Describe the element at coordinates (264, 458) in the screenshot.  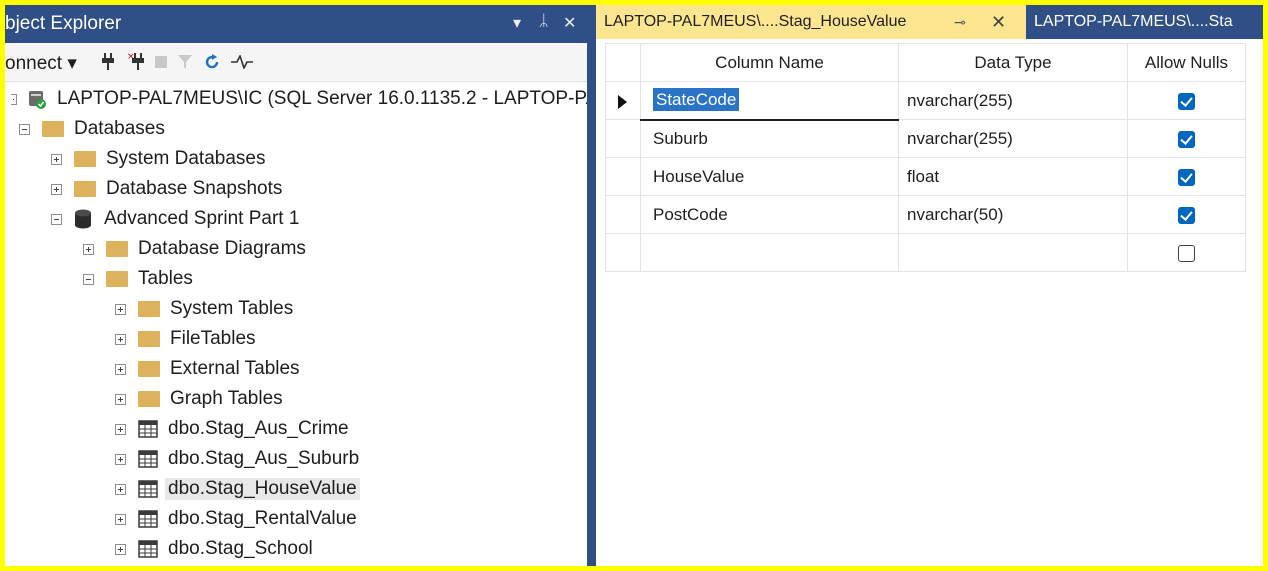
I see `tree-node-label: dbo.Stag_Aus_Suburb` at that location.